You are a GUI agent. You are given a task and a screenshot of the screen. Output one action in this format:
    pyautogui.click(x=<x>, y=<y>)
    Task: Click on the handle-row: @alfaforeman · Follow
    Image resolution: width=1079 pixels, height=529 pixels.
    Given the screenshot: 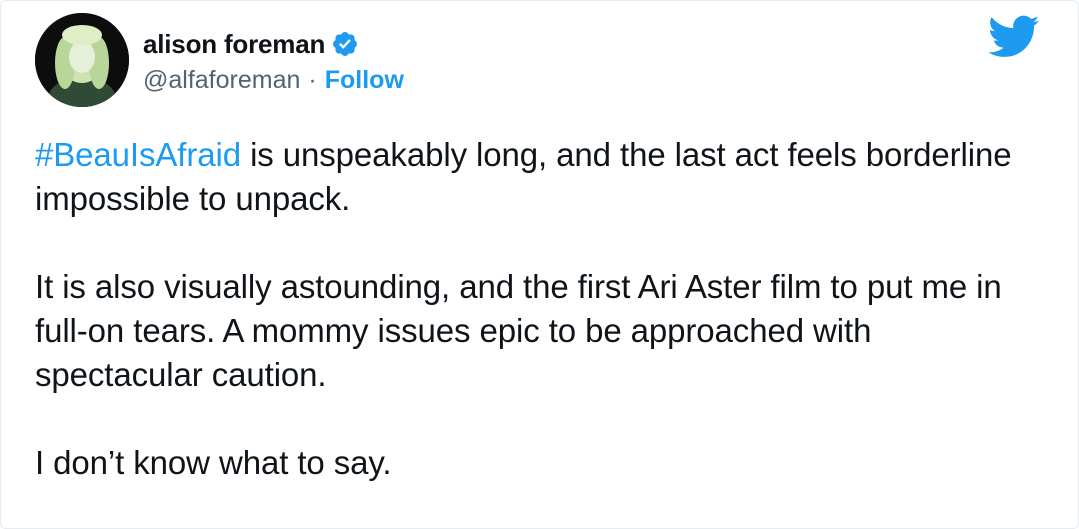 What is the action you would take?
    pyautogui.click(x=273, y=80)
    